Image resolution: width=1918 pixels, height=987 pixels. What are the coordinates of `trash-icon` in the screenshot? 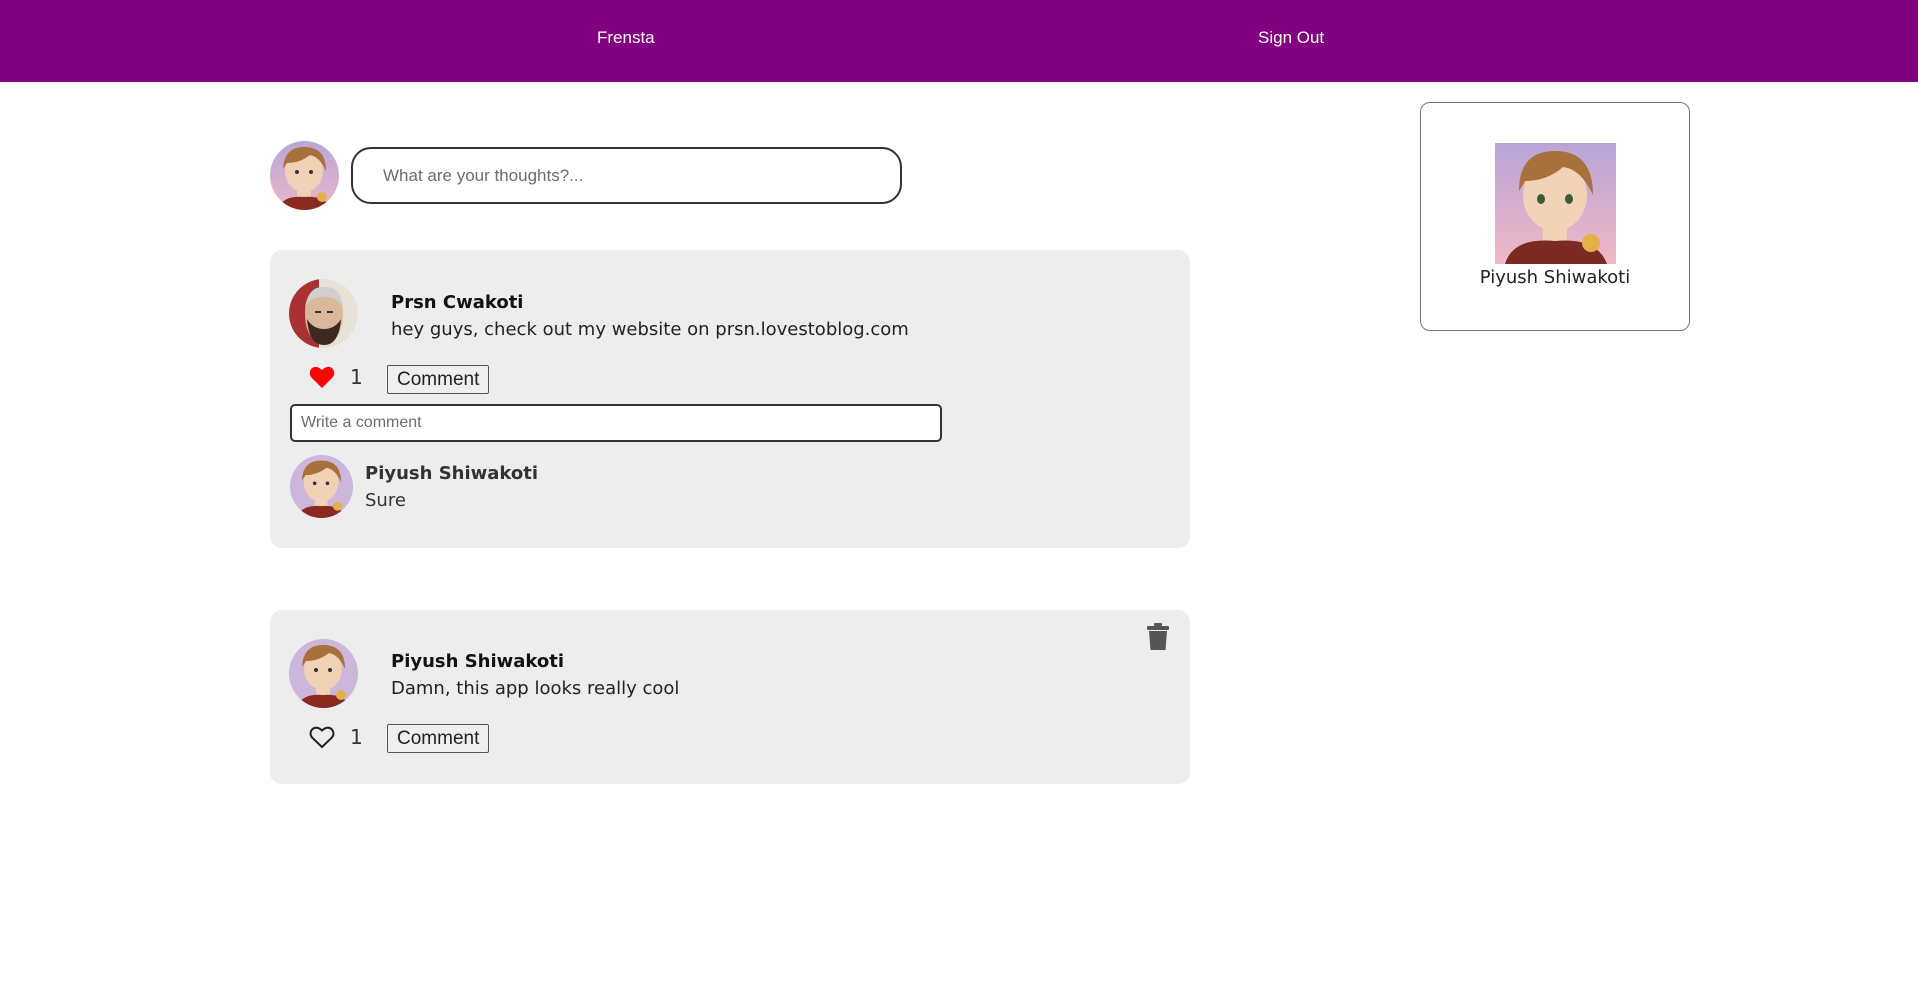 It's located at (1158, 636).